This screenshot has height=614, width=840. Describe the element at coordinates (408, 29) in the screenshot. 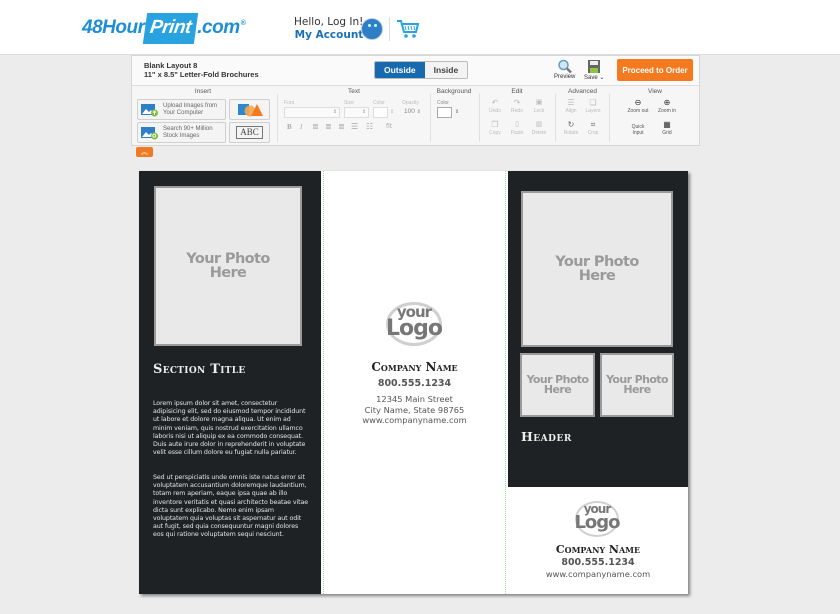

I see `cart-icon` at that location.